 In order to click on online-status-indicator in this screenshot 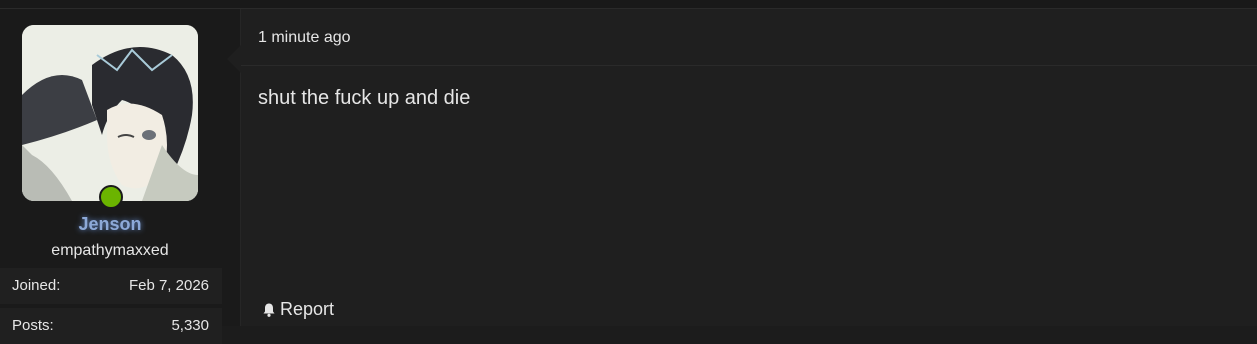, I will do `click(111, 197)`.